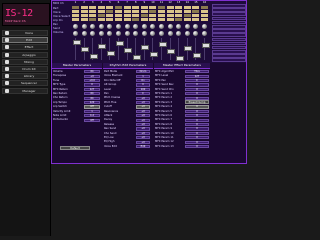 The height and width of the screenshot is (240, 320). What do you see at coordinates (197, 102) in the screenshot?
I see `preset-dump-button: Preset Dump` at bounding box center [197, 102].